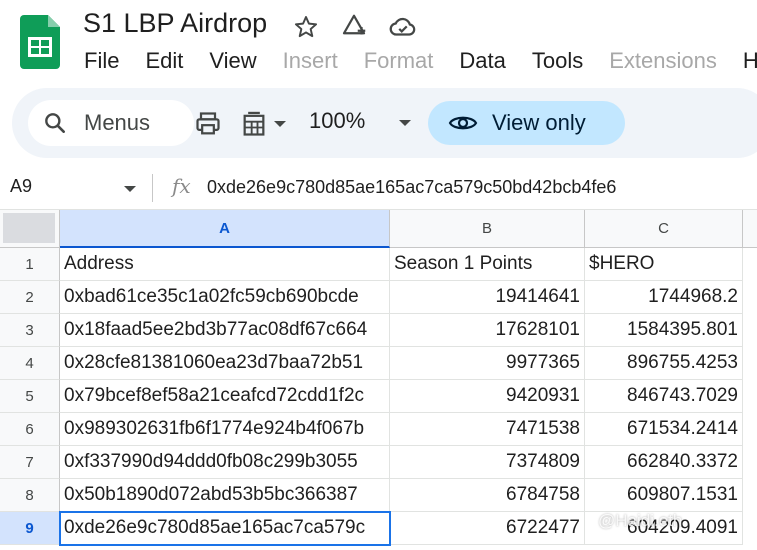 The height and width of the screenshot is (550, 757). I want to click on row-header: 4, so click(30, 363).